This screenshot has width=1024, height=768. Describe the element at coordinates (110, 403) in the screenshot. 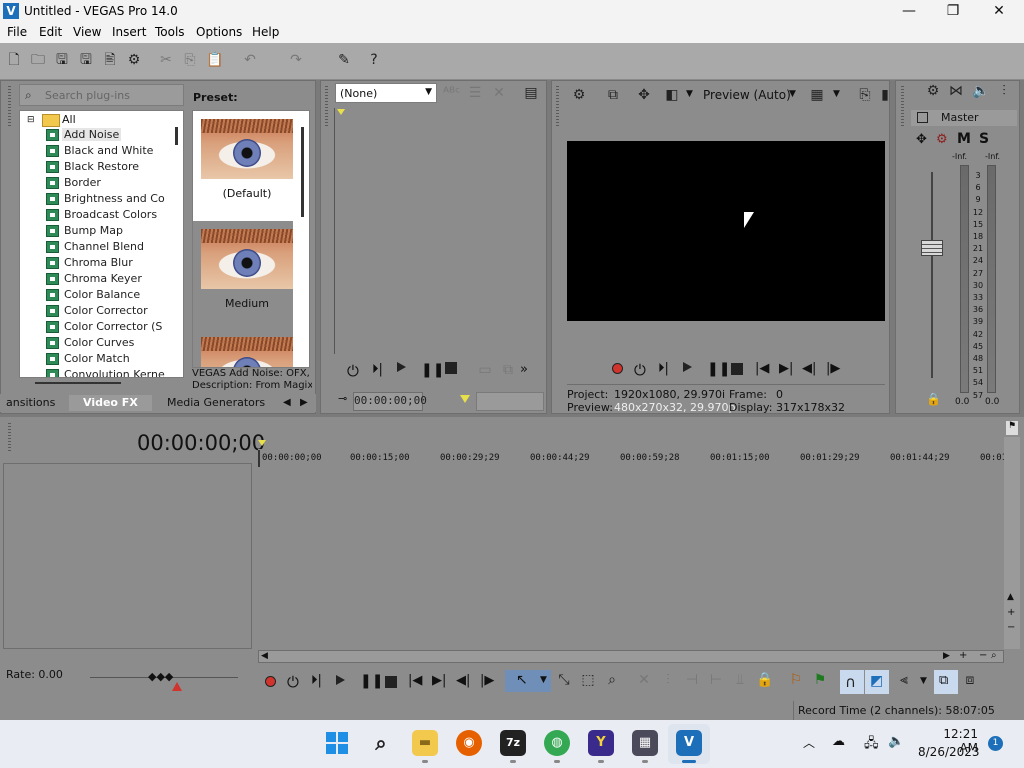

I see `tab-video-fx: Video FX` at that location.